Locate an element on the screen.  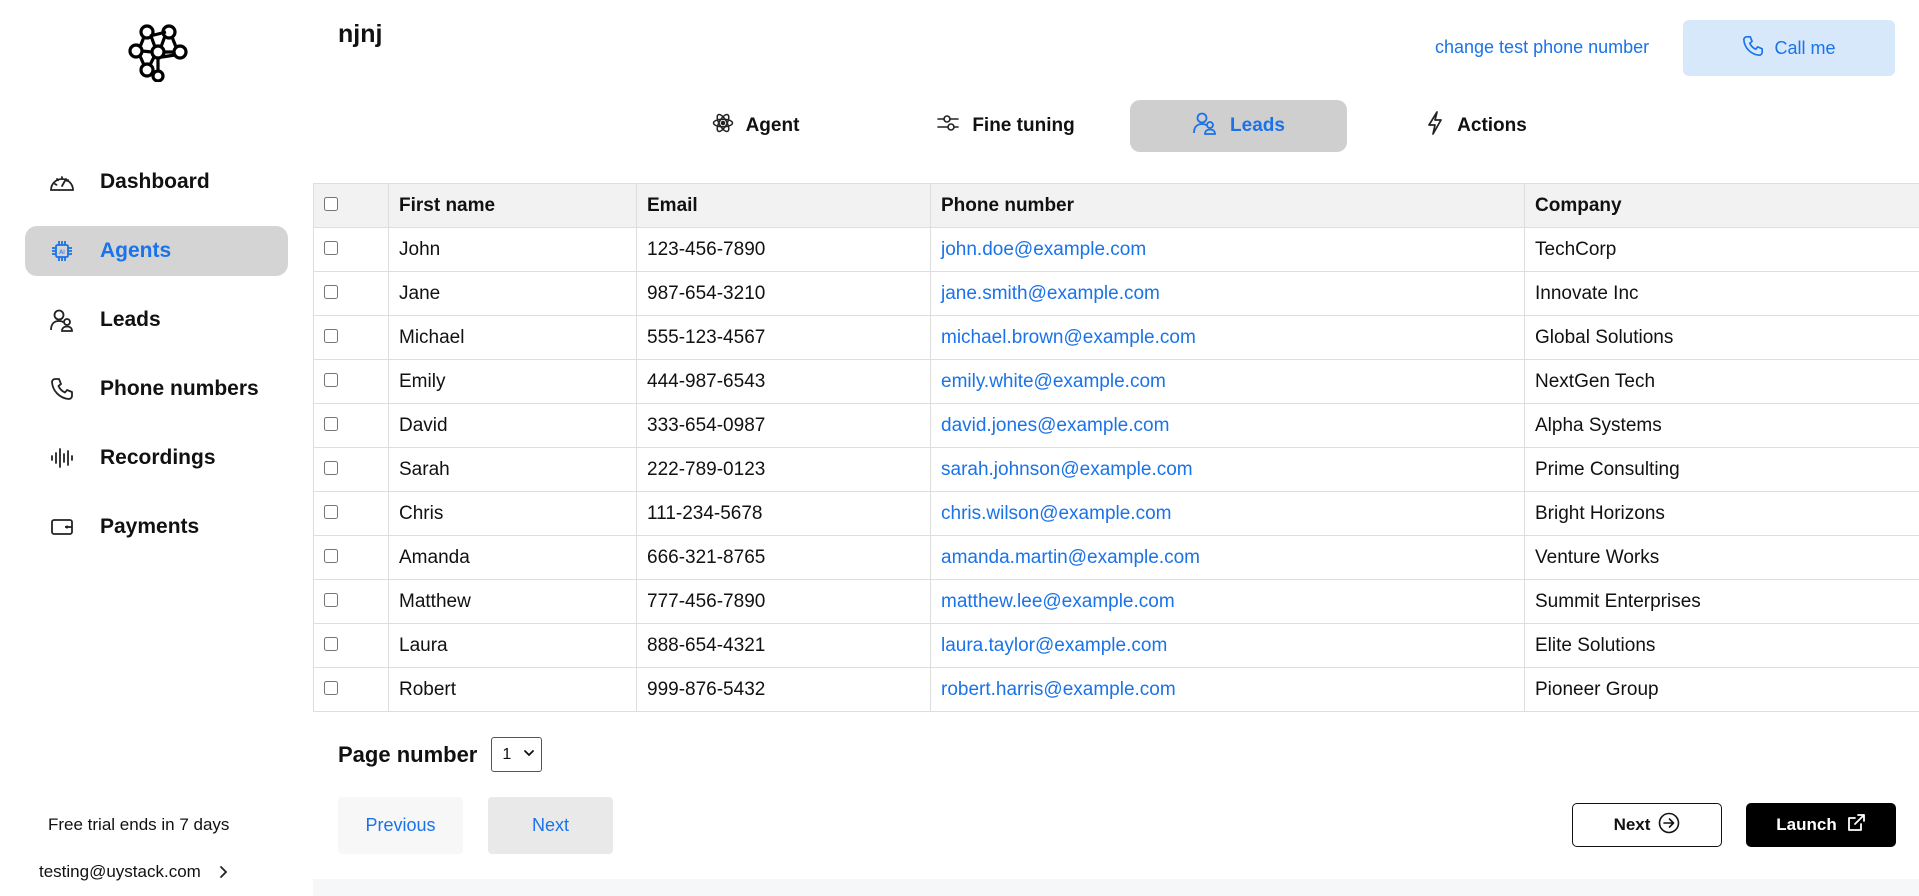
cell-email: 987-654-3210 is located at coordinates (783, 293).